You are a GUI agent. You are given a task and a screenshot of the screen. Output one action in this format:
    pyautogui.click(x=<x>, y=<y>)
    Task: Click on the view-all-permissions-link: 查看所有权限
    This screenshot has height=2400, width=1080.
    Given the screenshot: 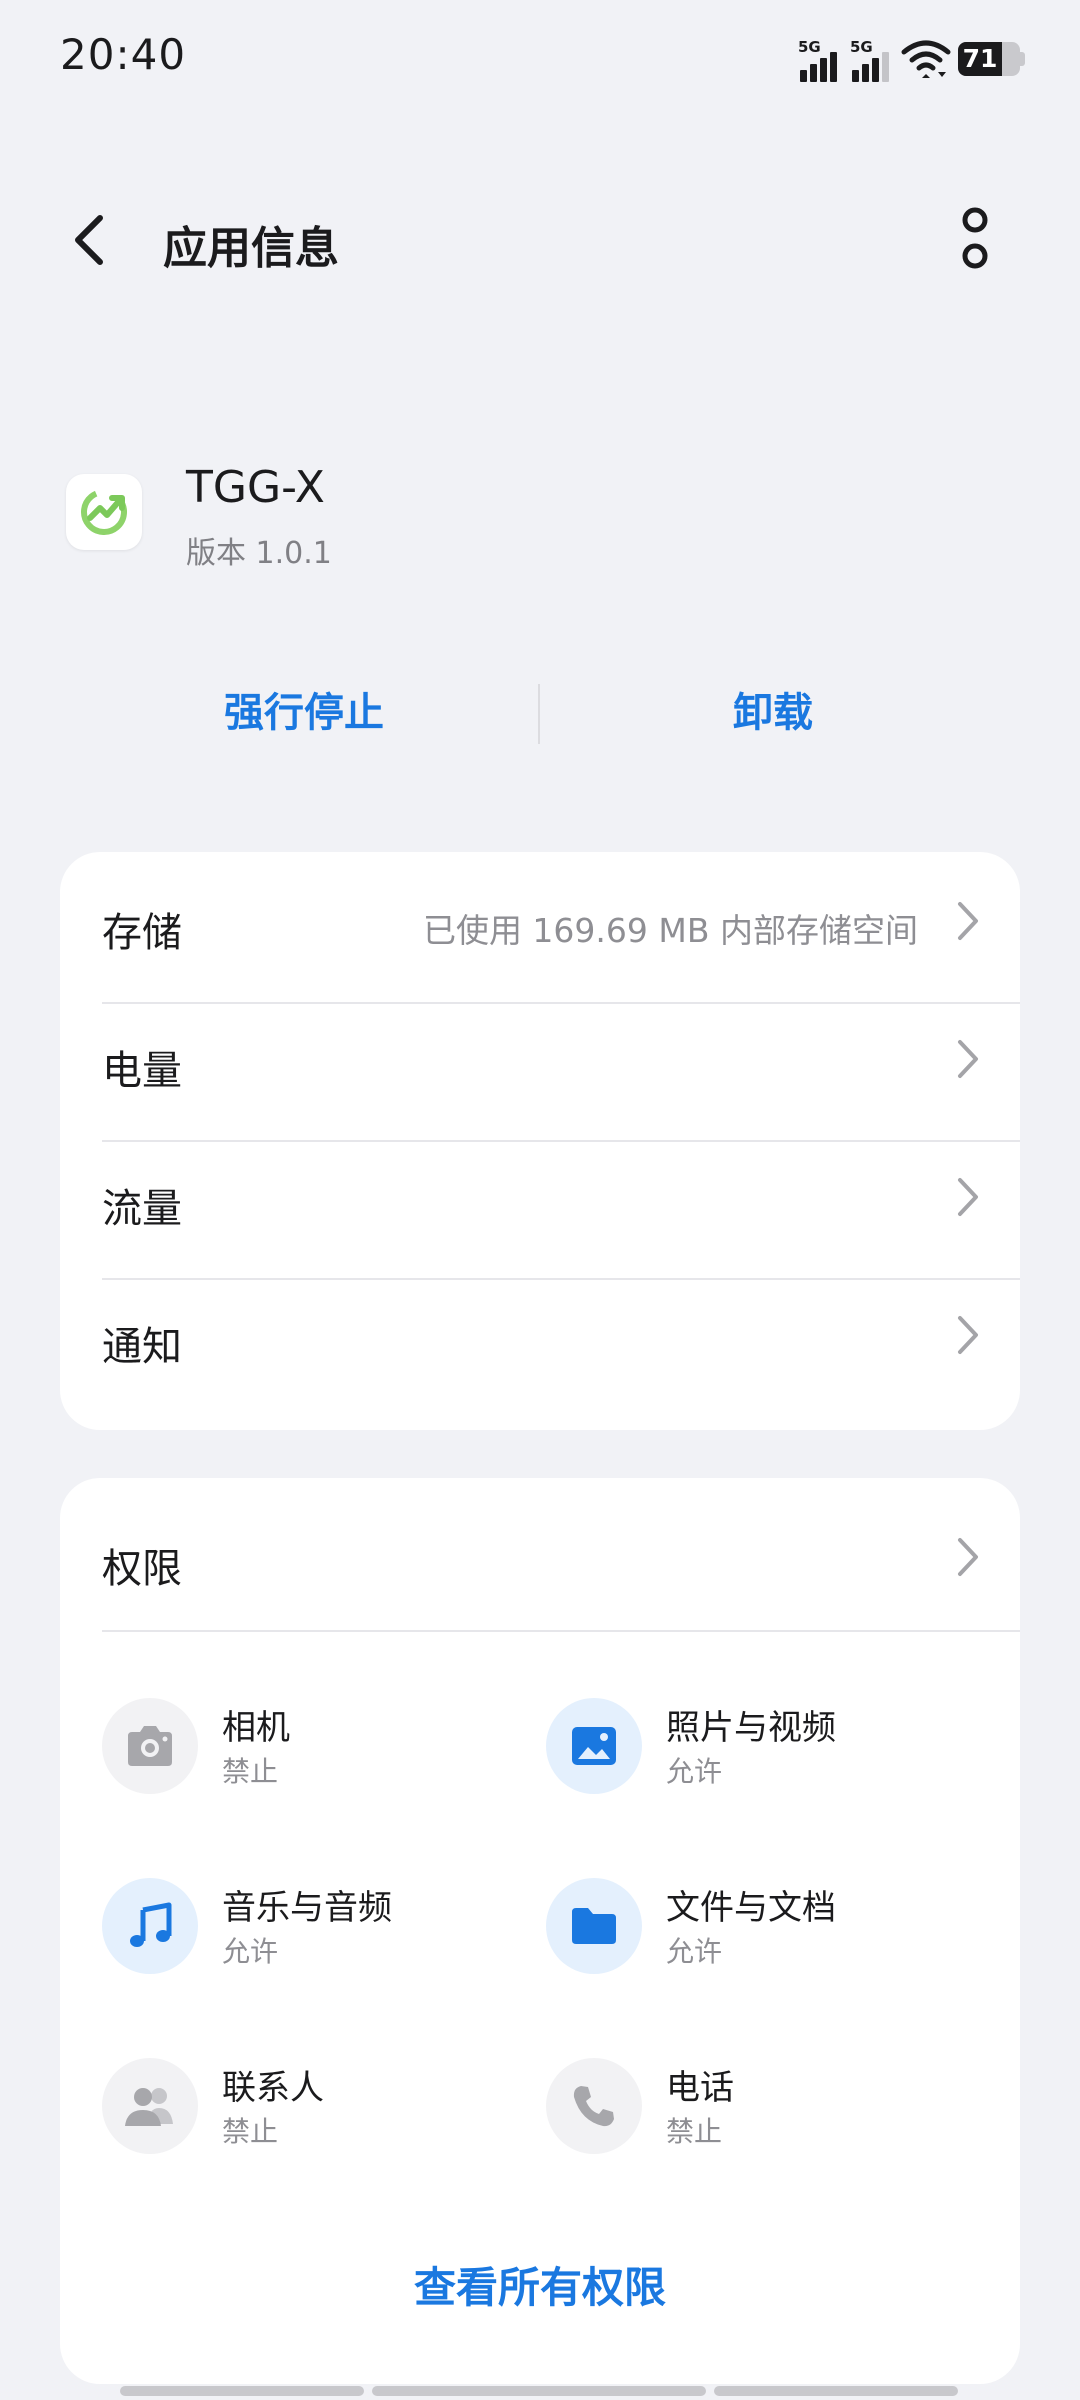 What is the action you would take?
    pyautogui.click(x=540, y=2284)
    